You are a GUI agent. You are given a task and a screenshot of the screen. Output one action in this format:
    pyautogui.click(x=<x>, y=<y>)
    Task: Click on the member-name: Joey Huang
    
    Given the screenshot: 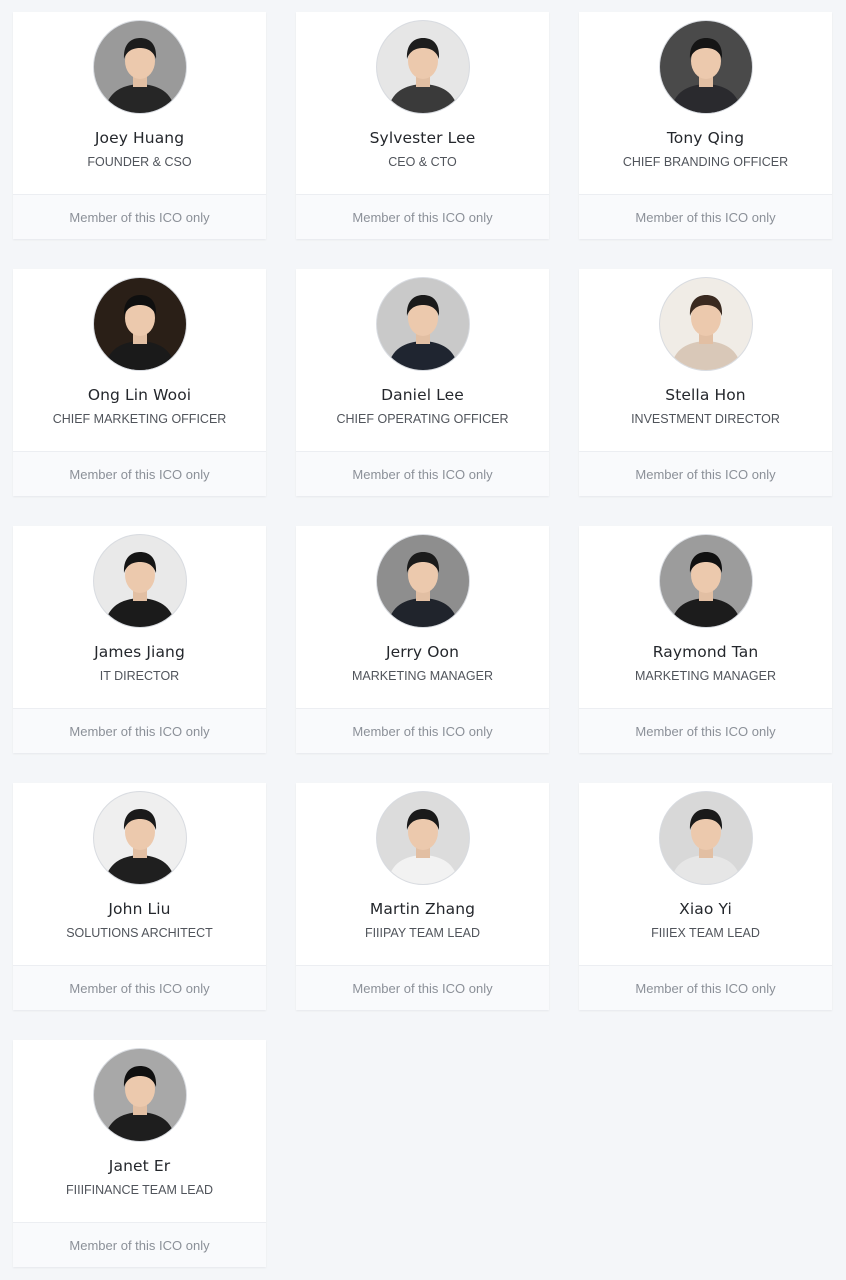 What is the action you would take?
    pyautogui.click(x=139, y=138)
    